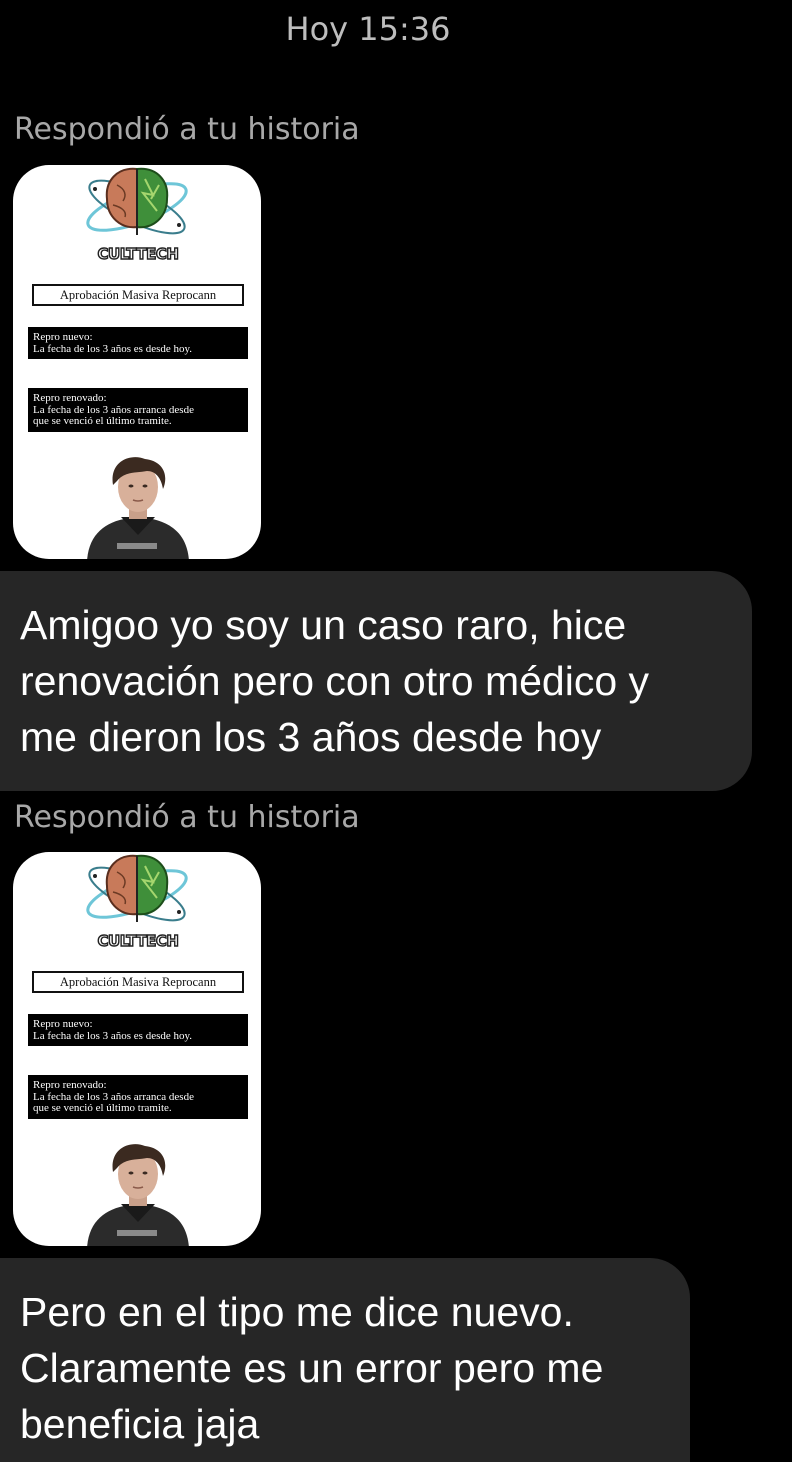  Describe the element at coordinates (140, 1424) in the screenshot. I see `message-text-line: beneficia jaja` at that location.